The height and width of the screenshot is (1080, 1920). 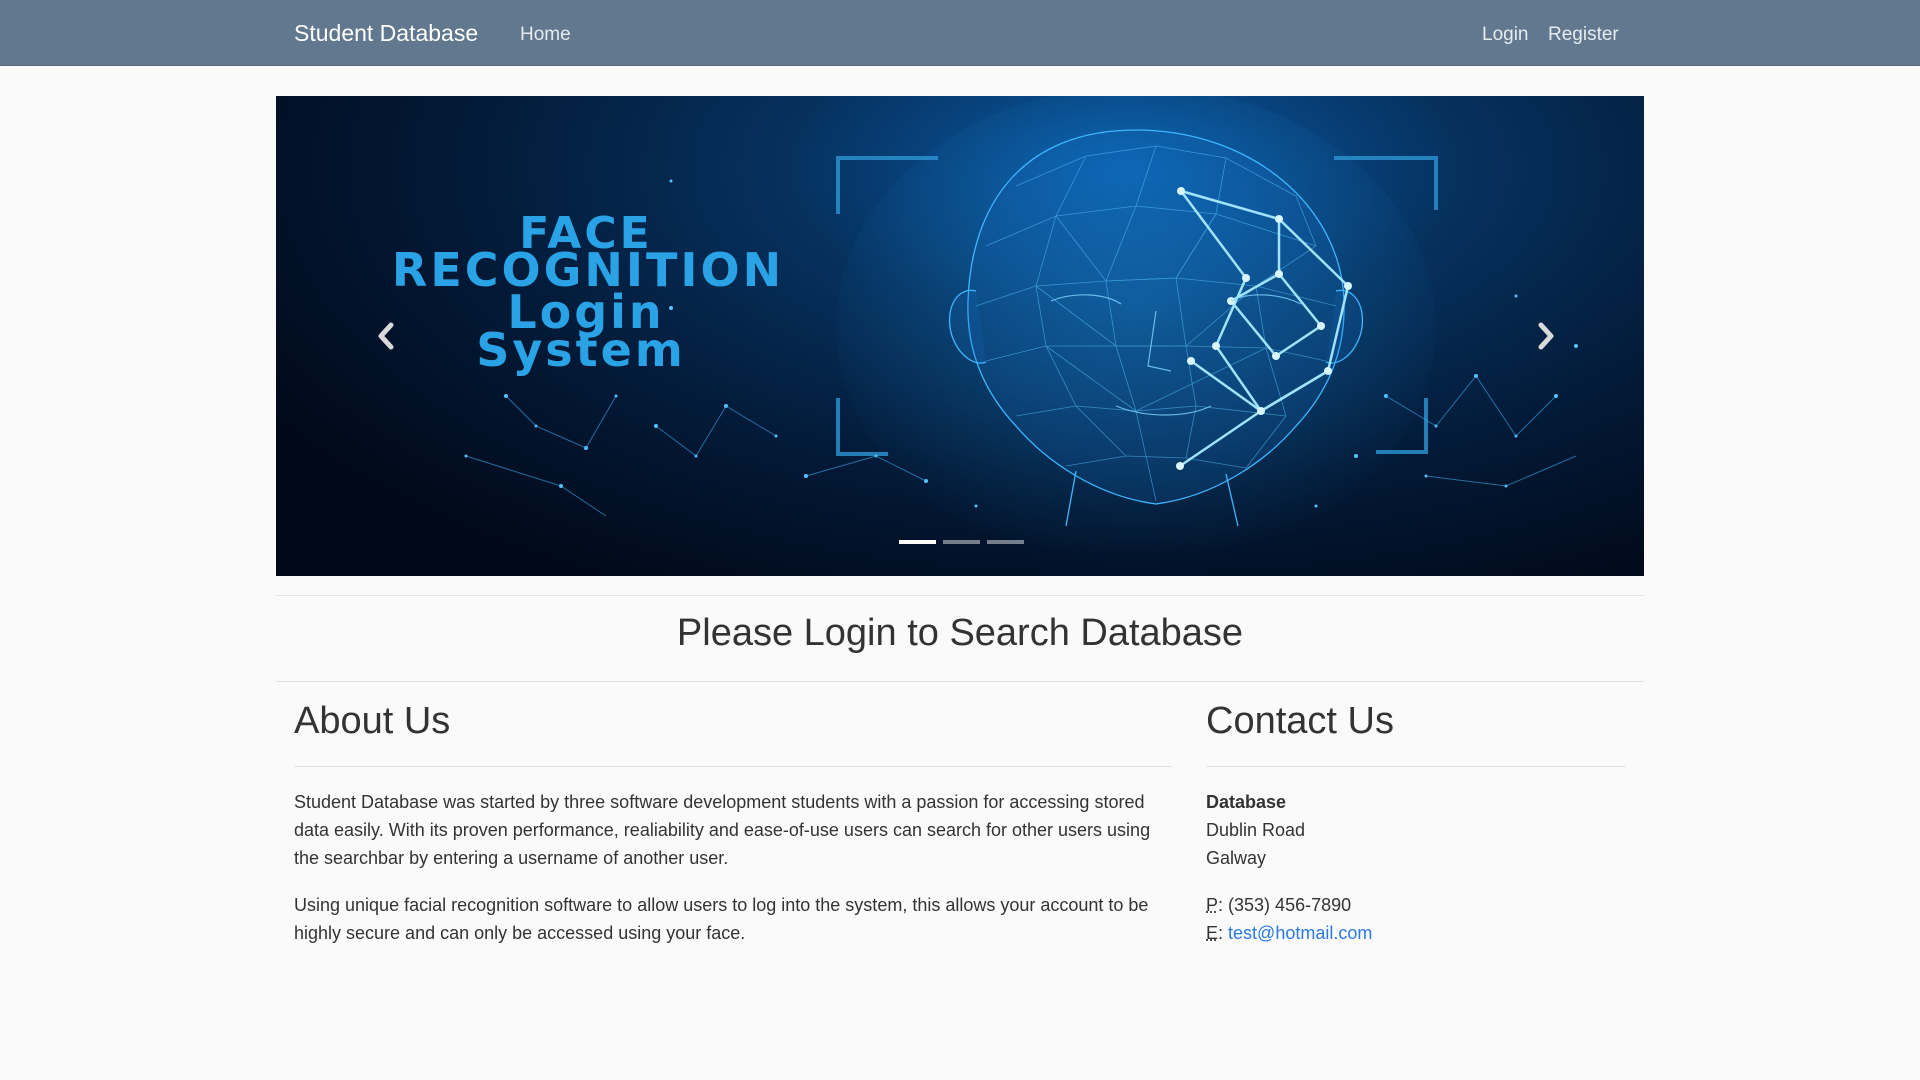 I want to click on contact-phone-row: P: (353) 456-7890, so click(x=1279, y=905).